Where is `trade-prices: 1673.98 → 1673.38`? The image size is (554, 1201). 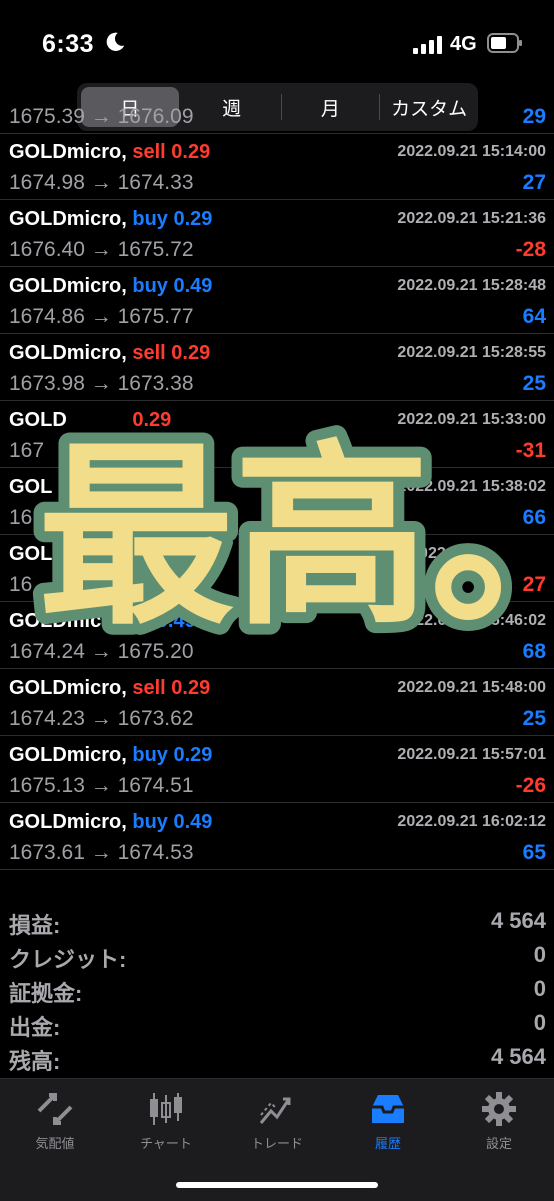
trade-prices: 1673.98 → 1673.38 is located at coordinates (101, 383).